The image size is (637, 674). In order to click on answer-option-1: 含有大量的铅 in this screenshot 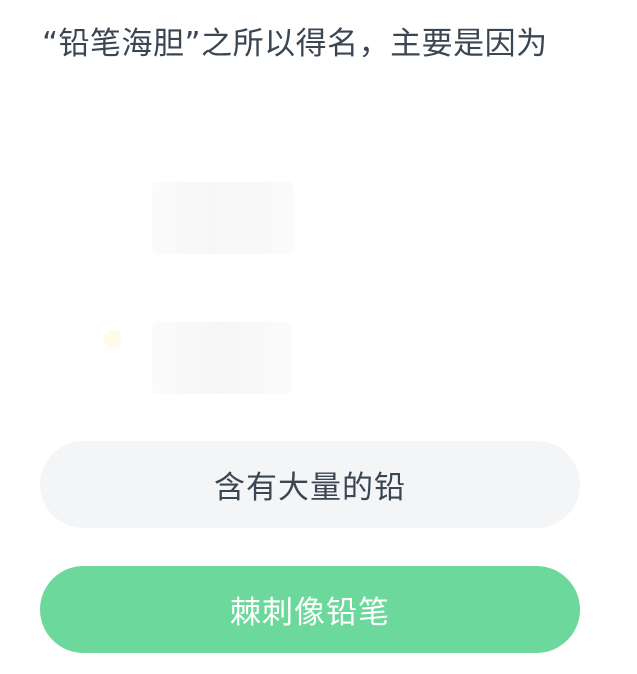, I will do `click(310, 484)`.